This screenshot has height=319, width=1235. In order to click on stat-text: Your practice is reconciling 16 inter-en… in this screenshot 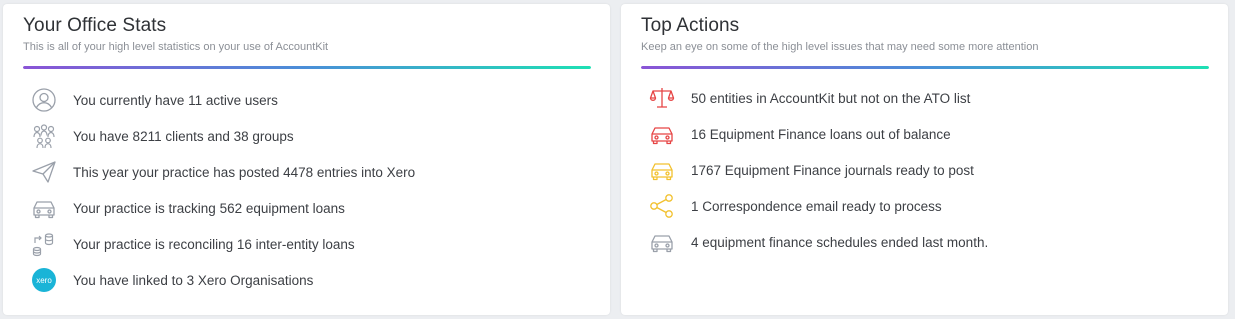, I will do `click(214, 244)`.